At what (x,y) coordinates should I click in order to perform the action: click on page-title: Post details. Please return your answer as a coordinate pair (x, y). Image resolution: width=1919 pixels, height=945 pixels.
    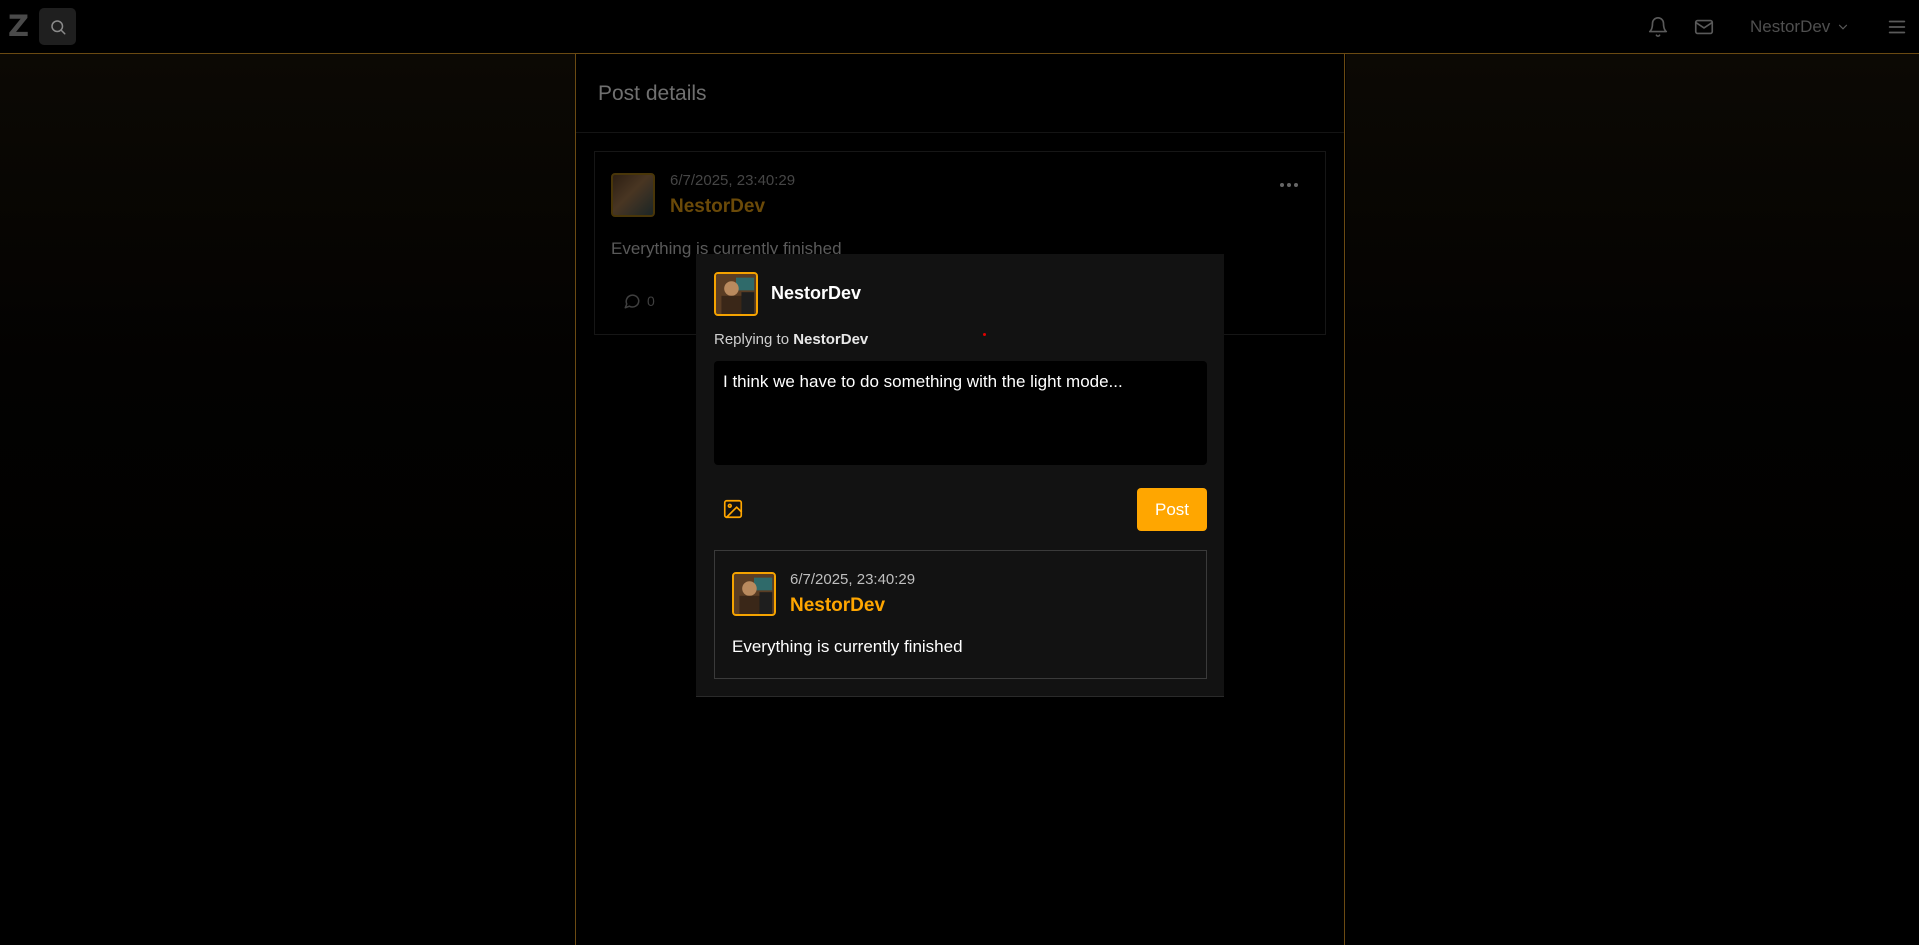
    Looking at the image, I should click on (652, 93).